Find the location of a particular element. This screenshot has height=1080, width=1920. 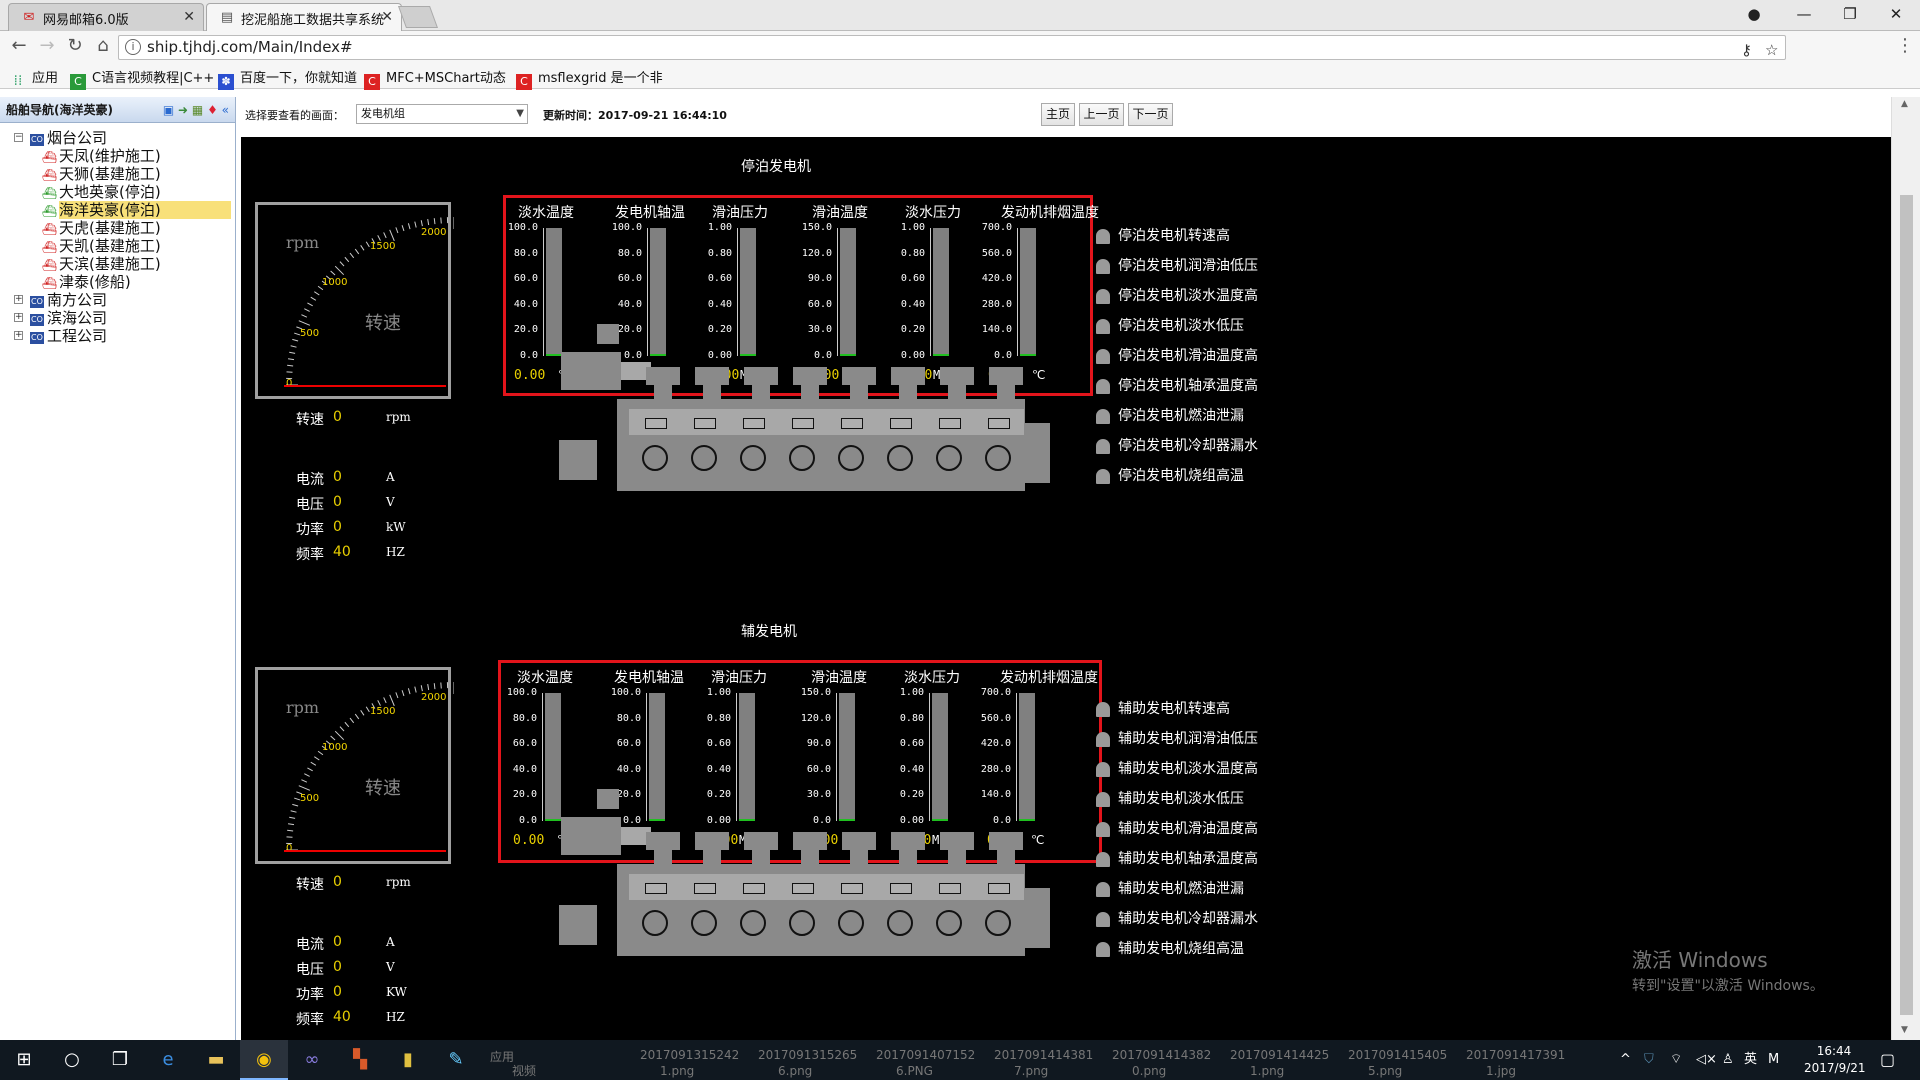

alarm-indicator: 停泊发电机淡水低压 is located at coordinates (1170, 327).